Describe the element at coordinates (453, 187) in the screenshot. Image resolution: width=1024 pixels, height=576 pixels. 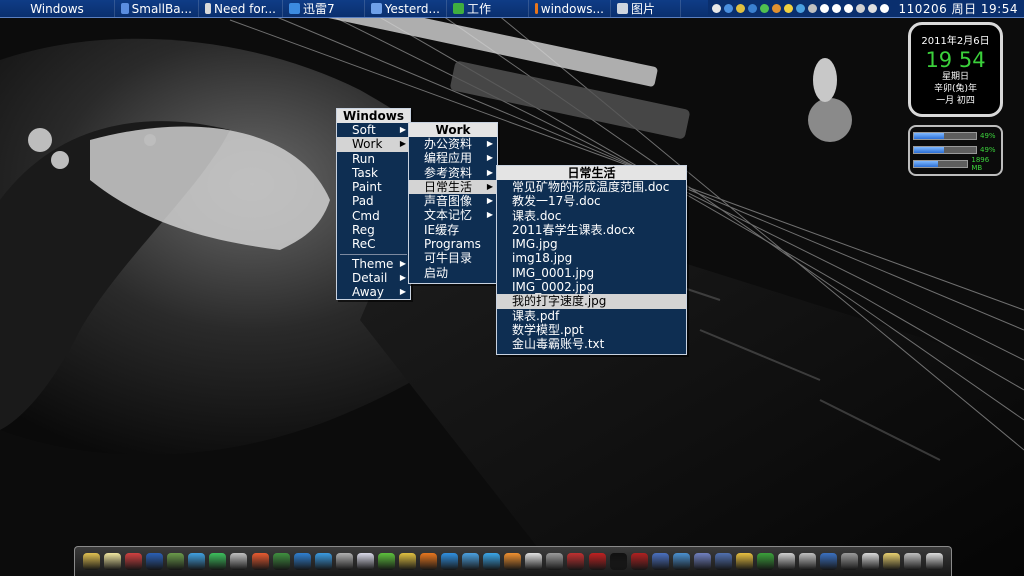
I see `work-menu-item: 日常生活 ▶` at that location.